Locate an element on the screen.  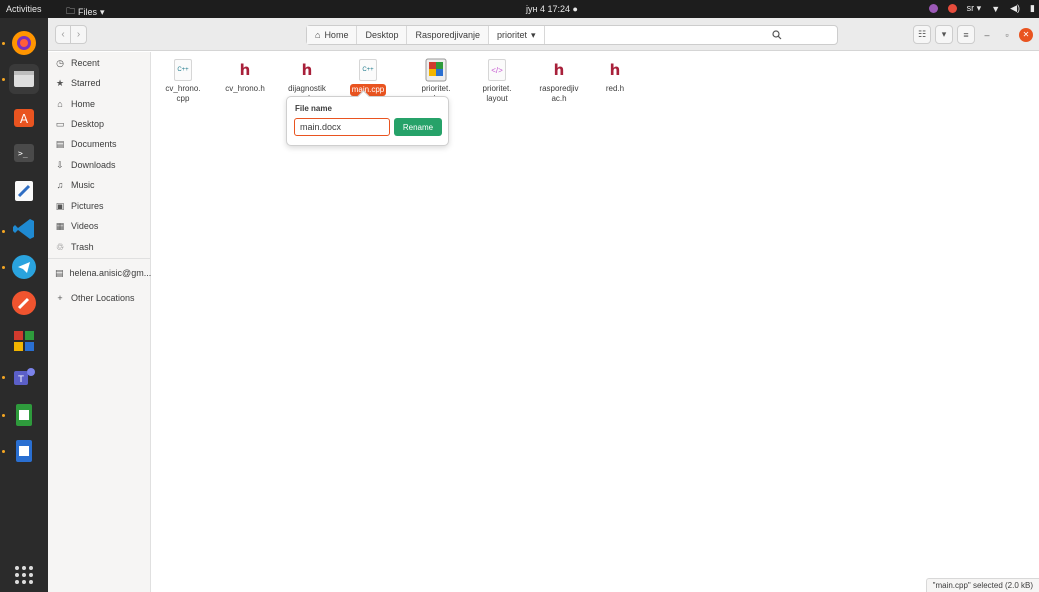
network-drive-icon: ▤ is located at coordinates (59, 272).